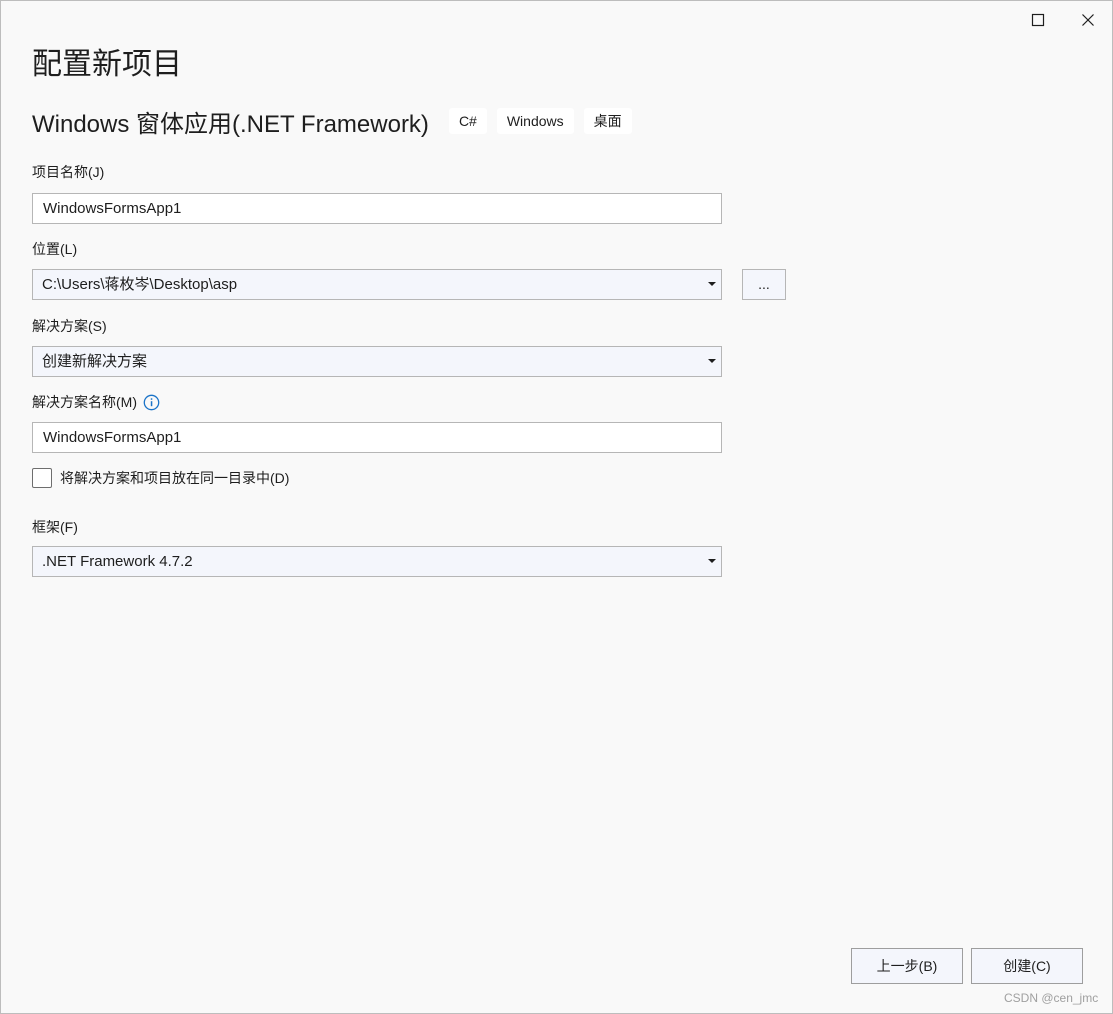 The width and height of the screenshot is (1113, 1014). What do you see at coordinates (607, 121) in the screenshot?
I see `tag-project-type: 桌面` at bounding box center [607, 121].